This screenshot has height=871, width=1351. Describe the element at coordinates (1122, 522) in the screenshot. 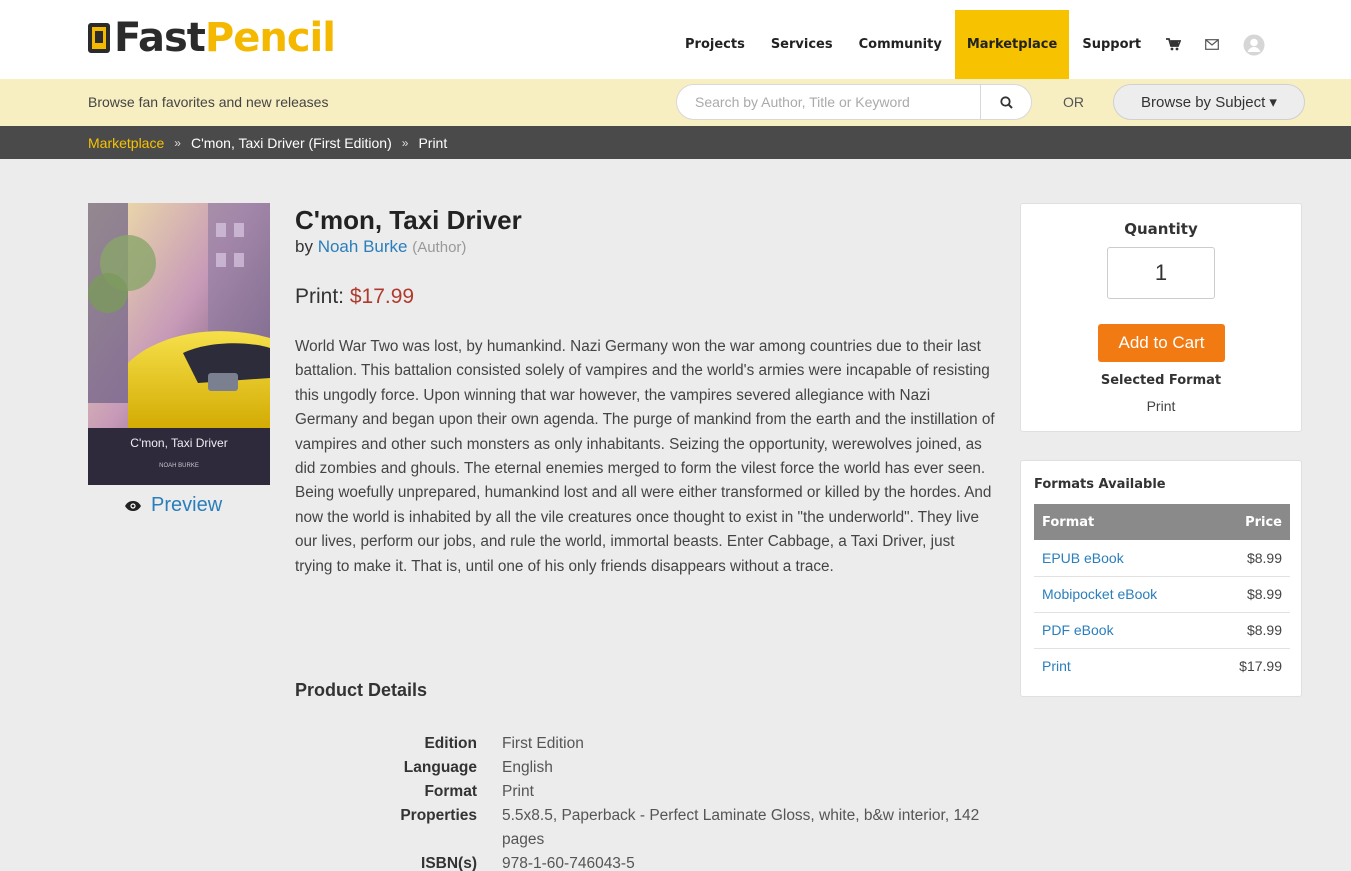

I see `format-column-header: Format` at that location.